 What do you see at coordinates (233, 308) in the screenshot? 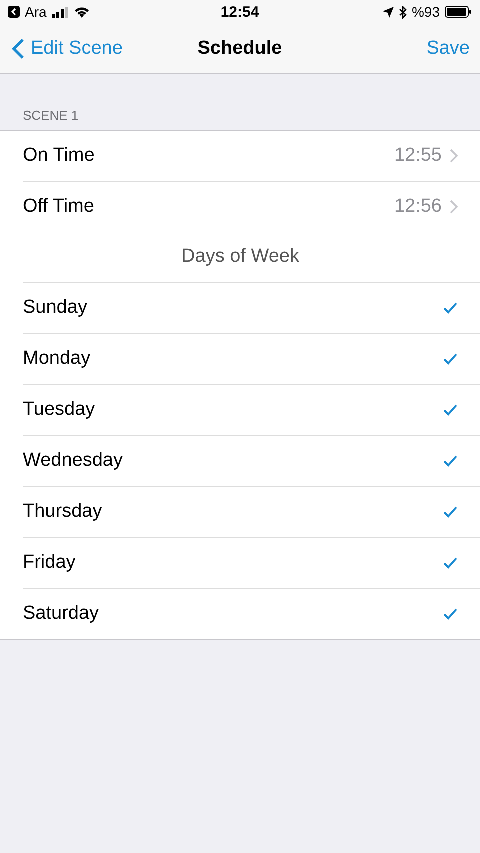
I see `day-label: Sunday` at bounding box center [233, 308].